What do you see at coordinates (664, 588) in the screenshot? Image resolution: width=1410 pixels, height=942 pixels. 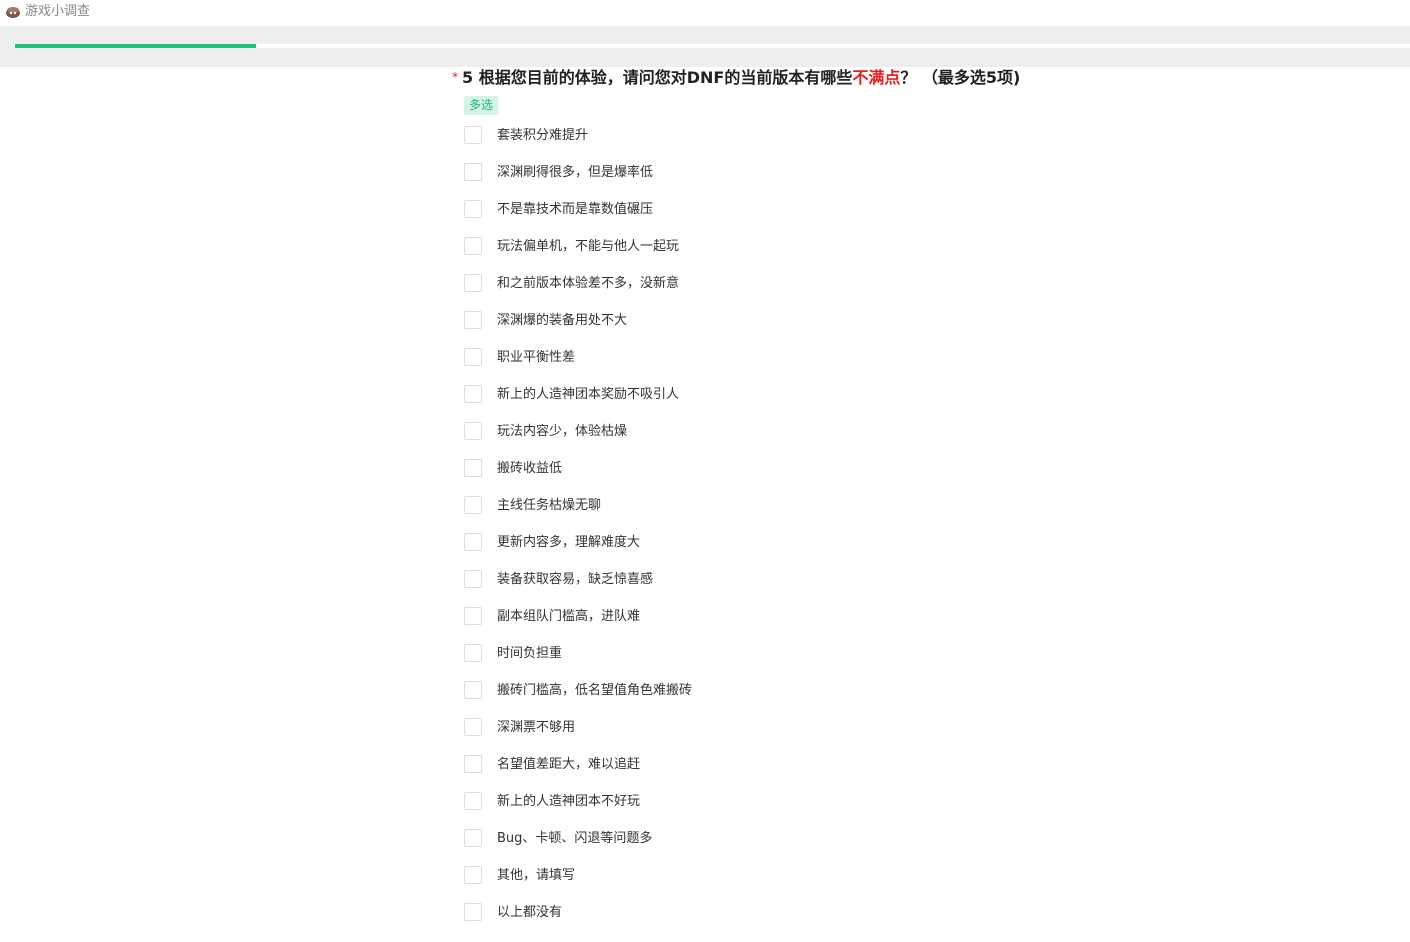 I see `option-item: 装备获取容易，缺乏惊喜感` at bounding box center [664, 588].